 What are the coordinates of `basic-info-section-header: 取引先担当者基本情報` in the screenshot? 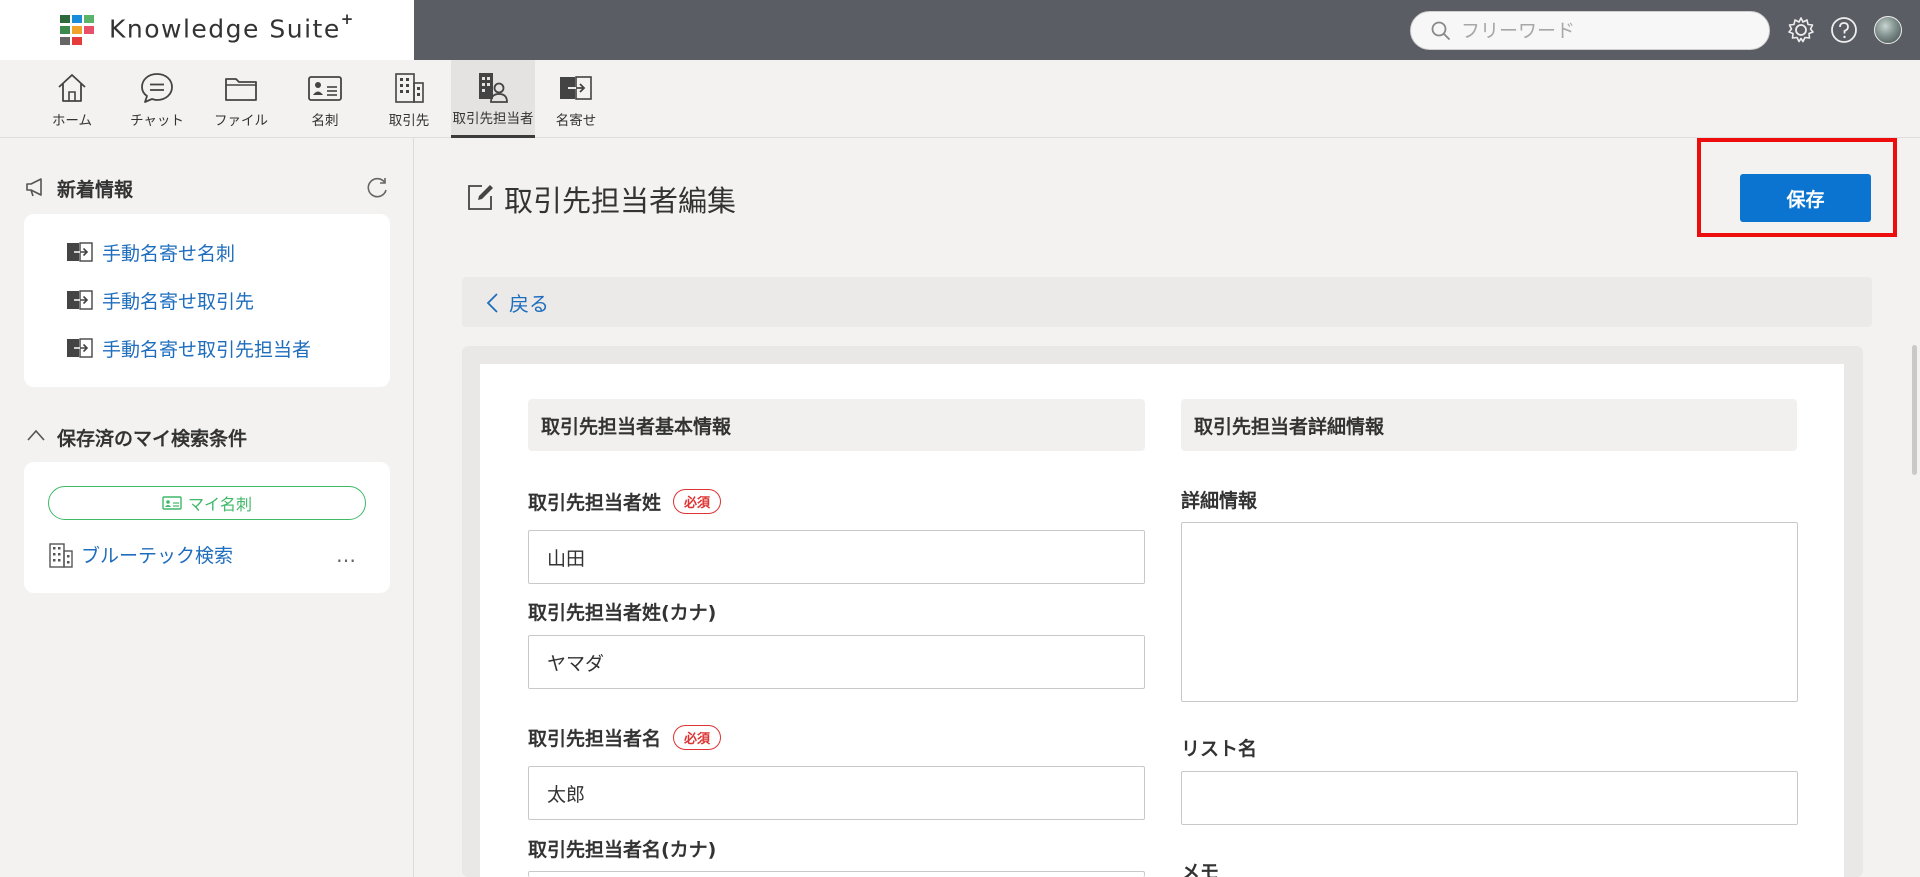 It's located at (836, 425).